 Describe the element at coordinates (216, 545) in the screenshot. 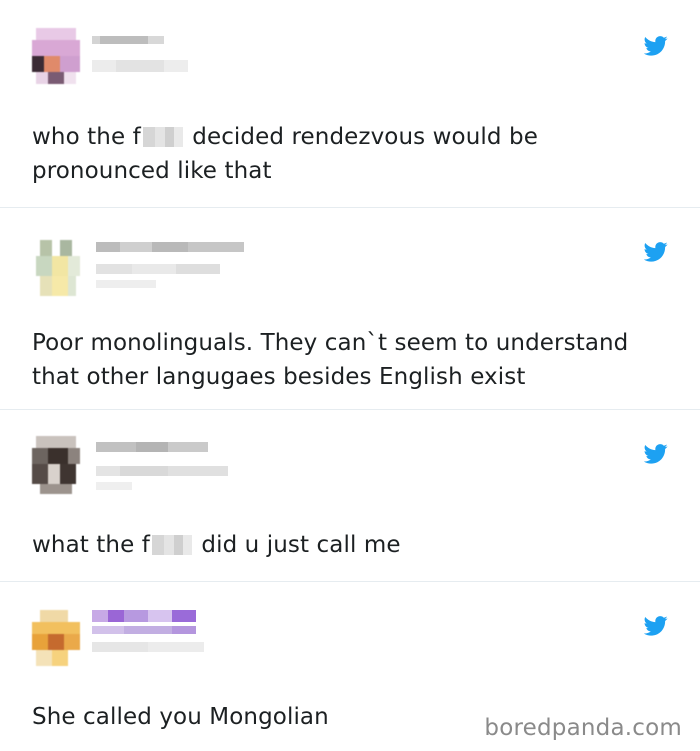

I see `tweet-text: what the f did u just call me` at that location.